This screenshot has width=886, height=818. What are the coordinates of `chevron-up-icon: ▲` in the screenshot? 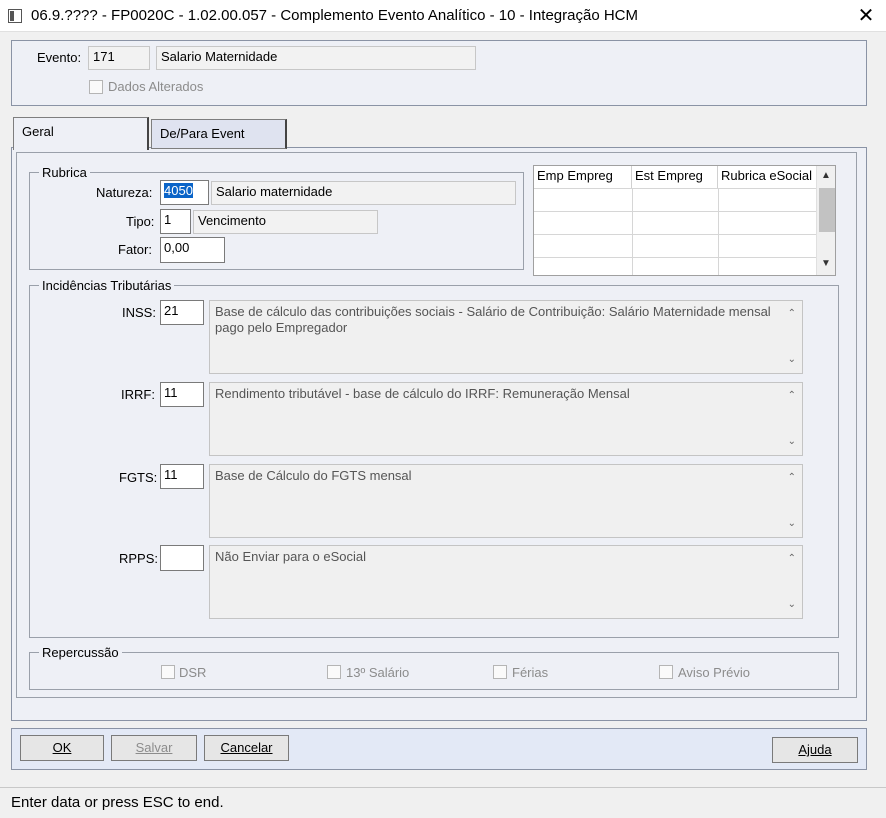 It's located at (826, 175).